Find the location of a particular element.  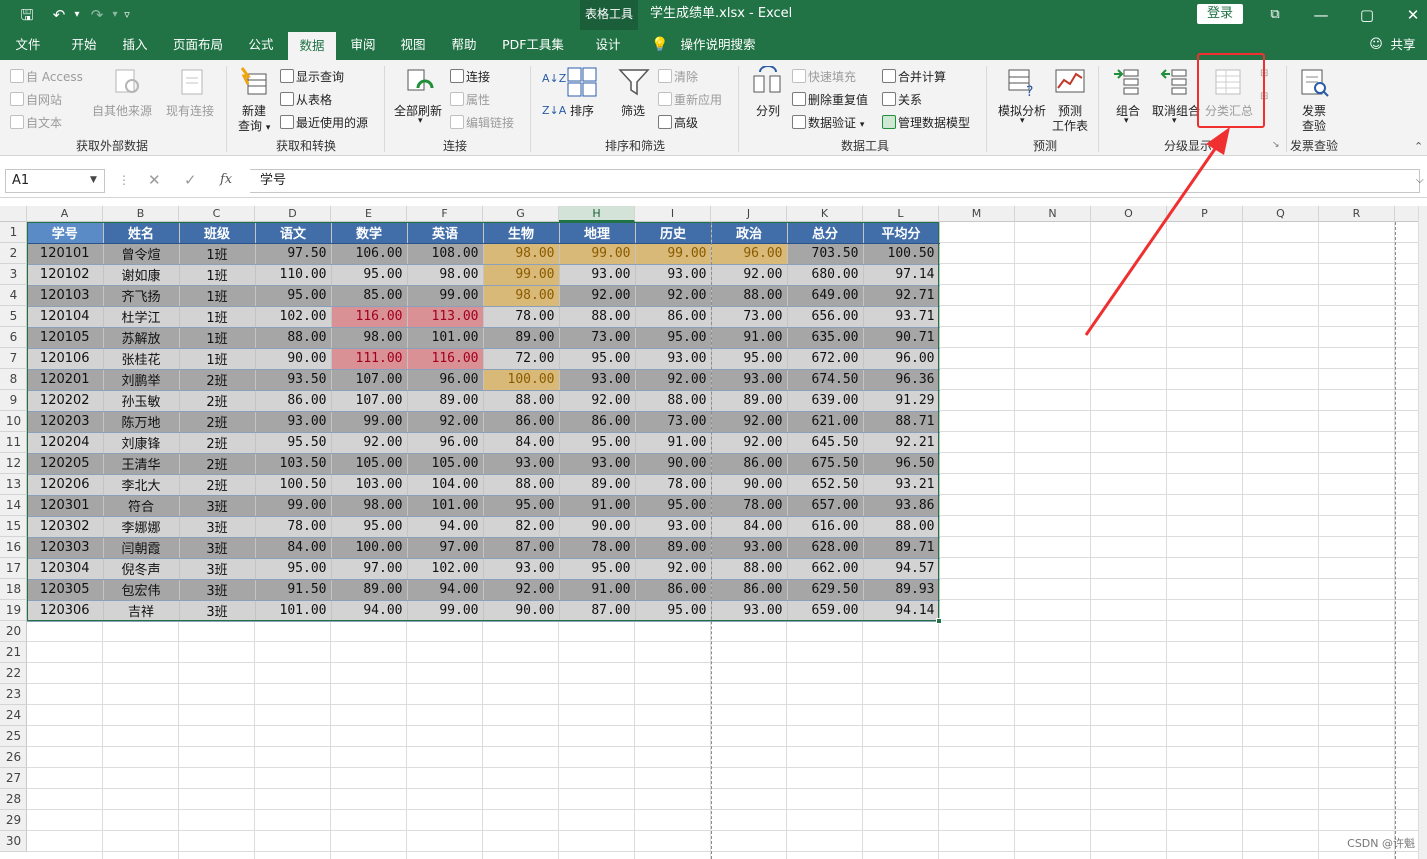

row-header: 7 is located at coordinates (13, 358).